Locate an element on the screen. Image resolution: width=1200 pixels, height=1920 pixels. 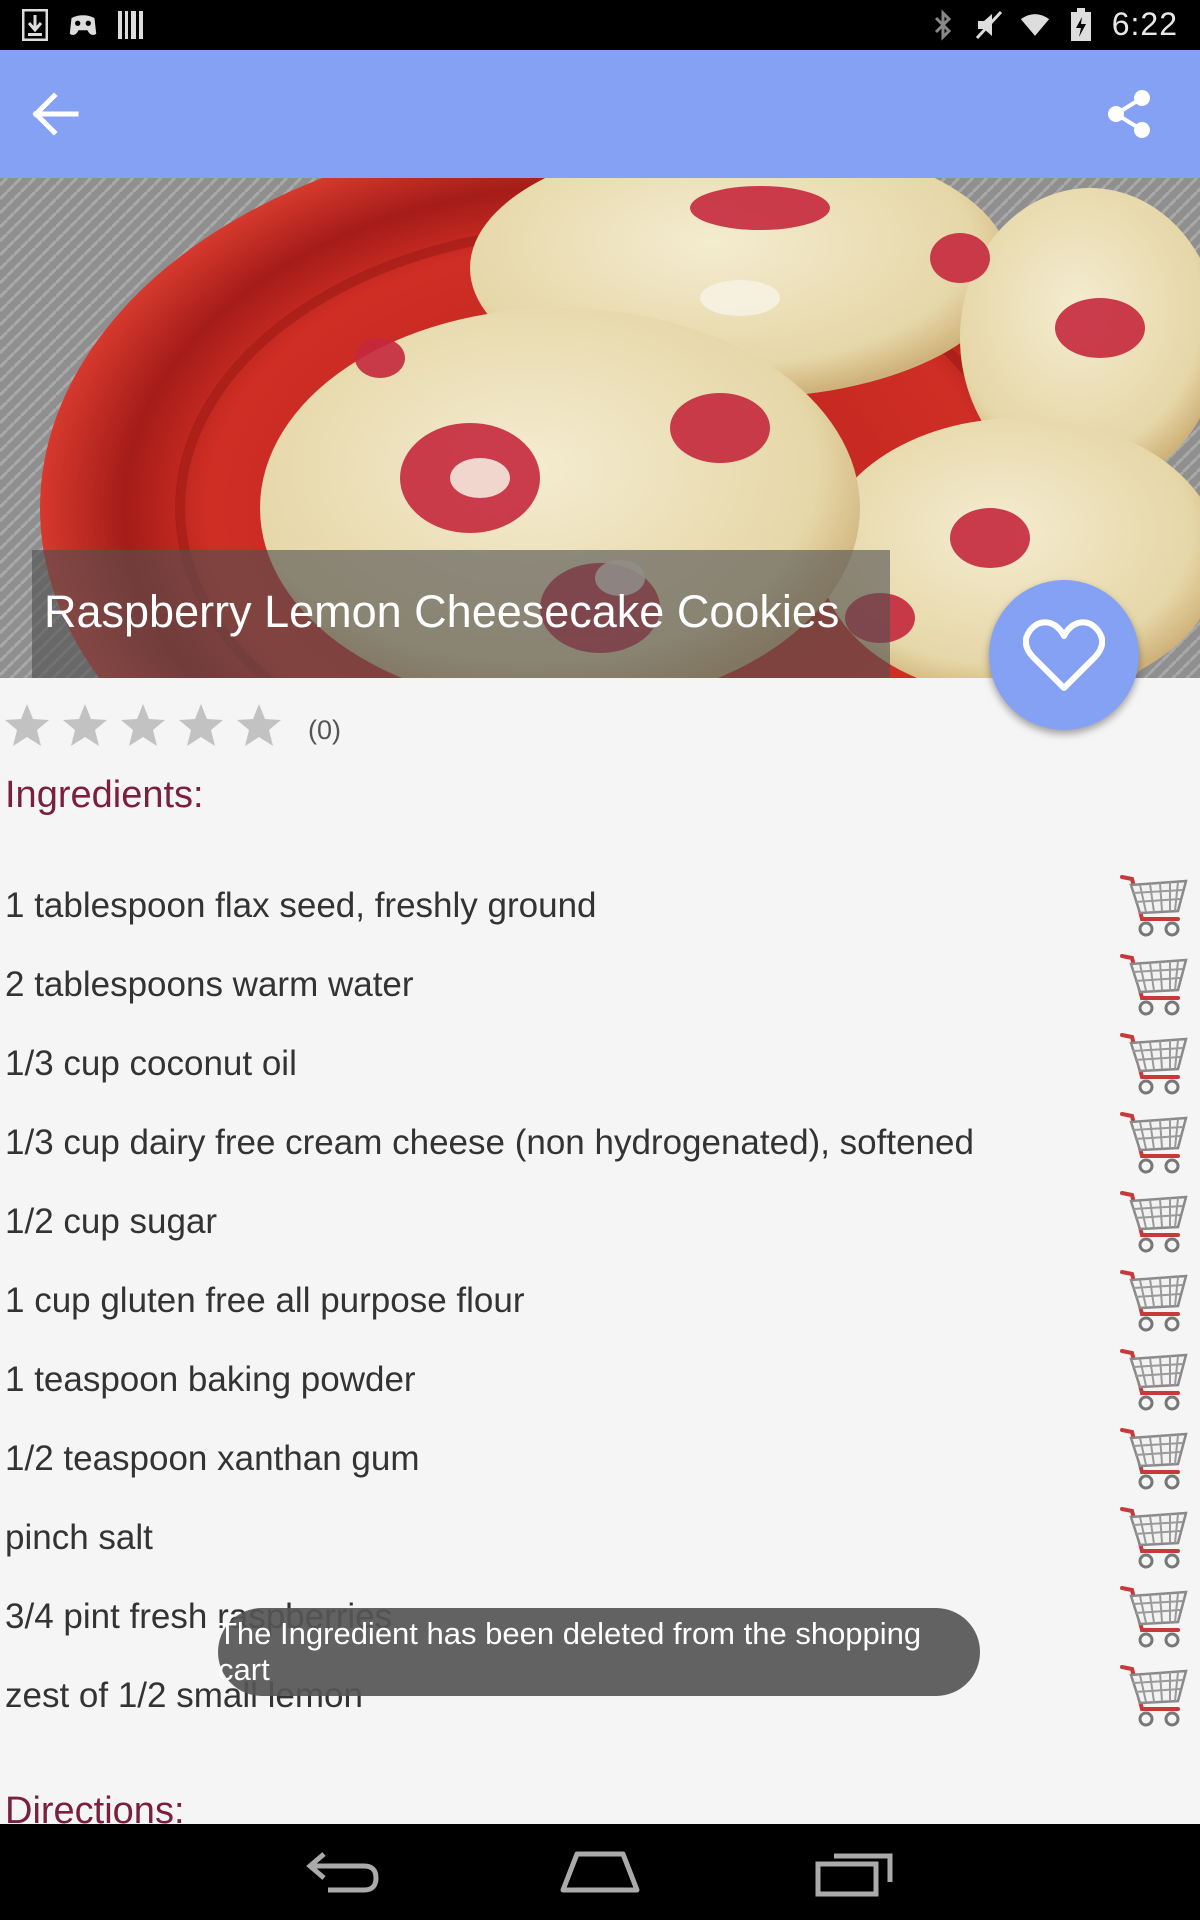
heart-icon is located at coordinates (1064, 655).